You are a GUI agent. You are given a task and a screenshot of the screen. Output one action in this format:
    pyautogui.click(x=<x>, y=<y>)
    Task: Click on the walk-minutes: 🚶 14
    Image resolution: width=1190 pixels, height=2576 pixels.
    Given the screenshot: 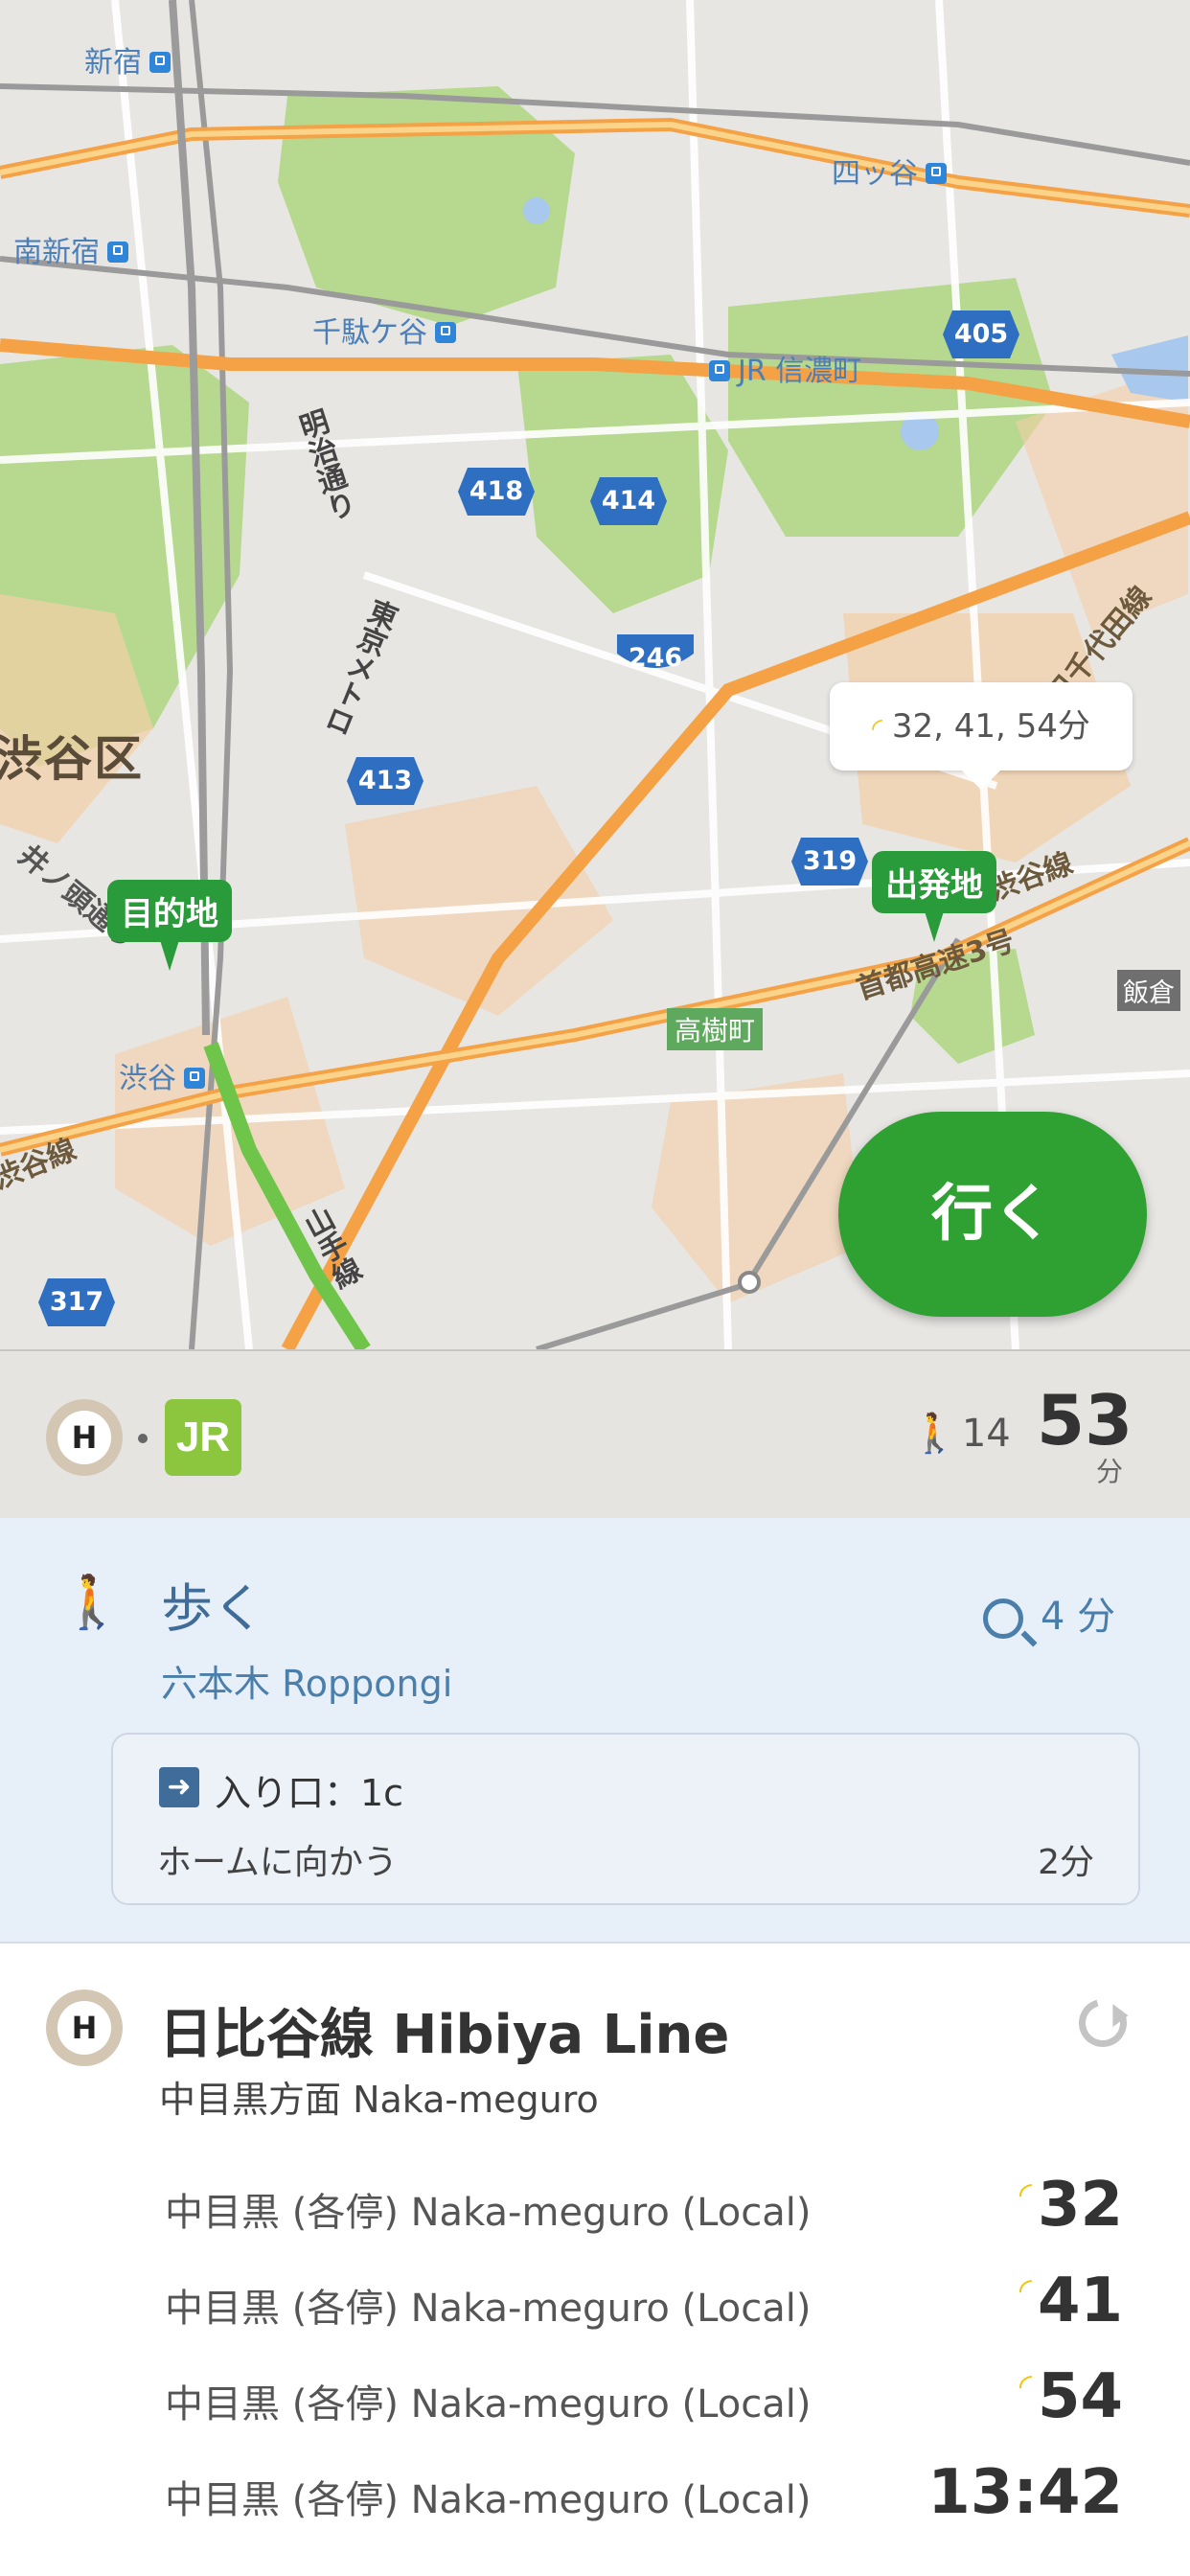 What is the action you would take?
    pyautogui.click(x=961, y=1434)
    